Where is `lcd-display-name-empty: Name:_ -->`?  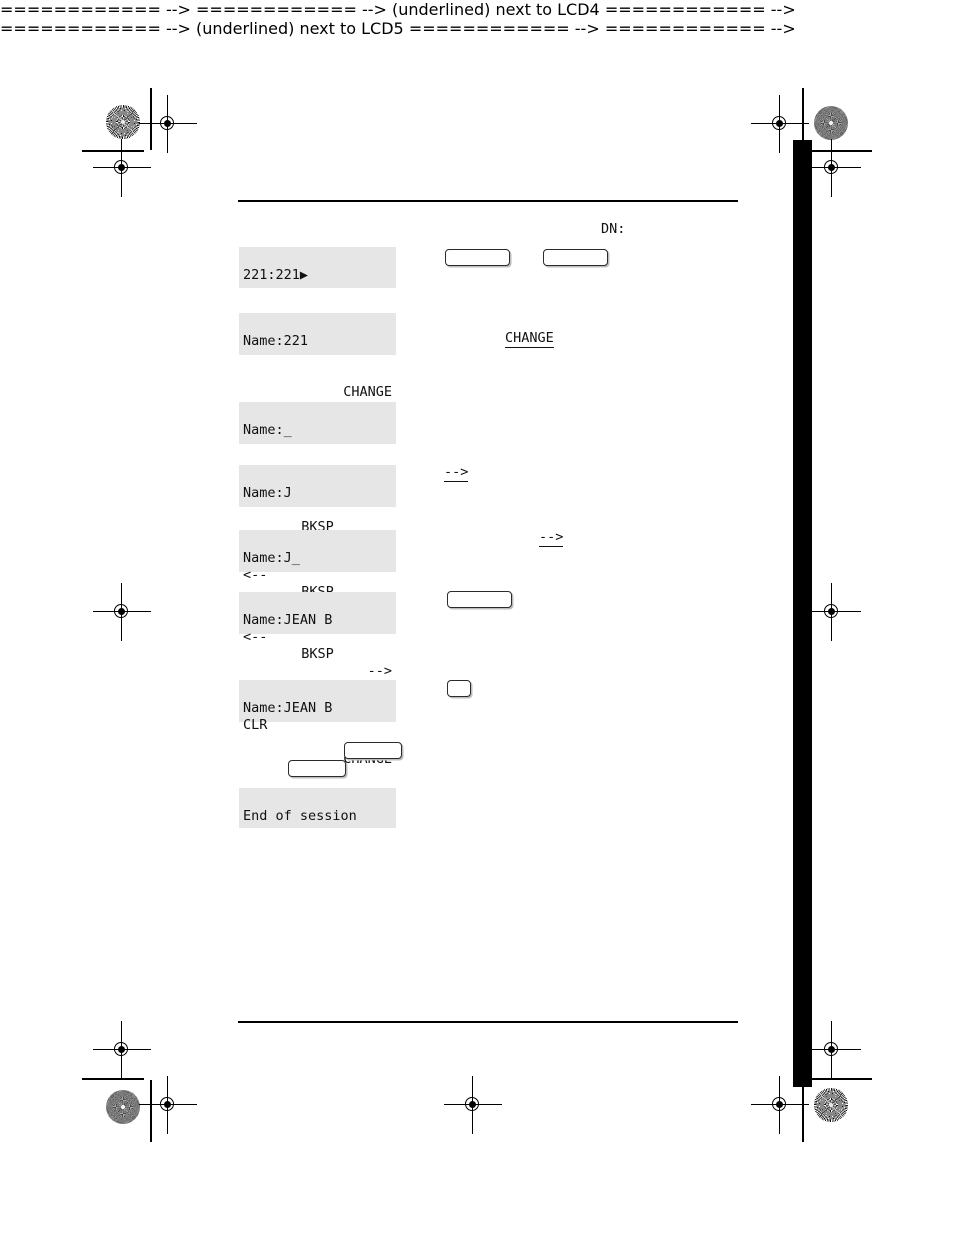 lcd-display-name-empty: Name:_ --> is located at coordinates (317, 445).